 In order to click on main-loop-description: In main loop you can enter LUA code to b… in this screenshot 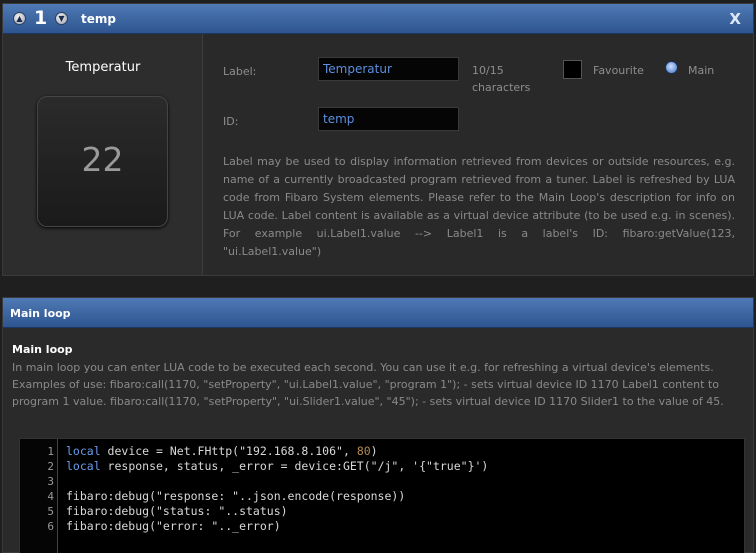, I will do `click(368, 384)`.